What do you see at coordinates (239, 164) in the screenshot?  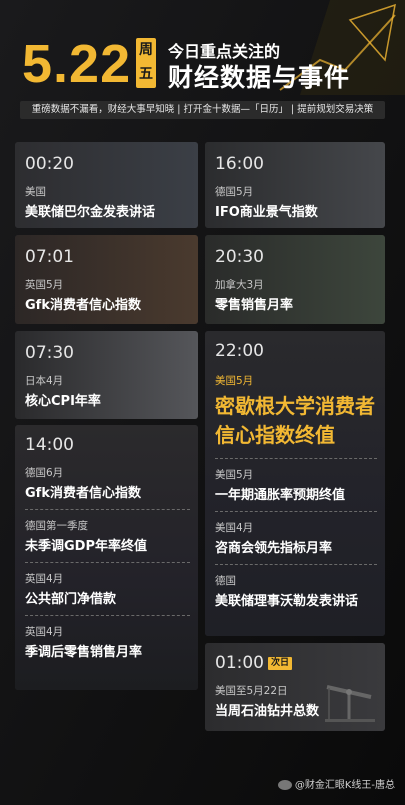 I see `event-time: 16:00` at bounding box center [239, 164].